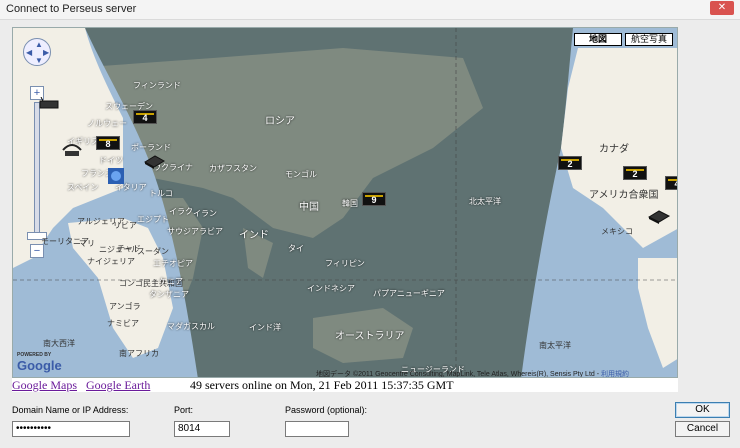 This screenshot has height=448, width=740. What do you see at coordinates (29, 52) in the screenshot?
I see `pan-left-icon: ◀` at bounding box center [29, 52].